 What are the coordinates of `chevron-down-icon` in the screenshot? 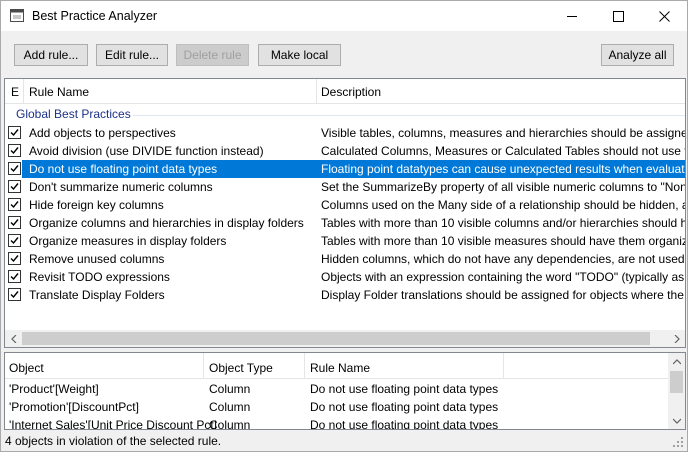 It's located at (676, 421).